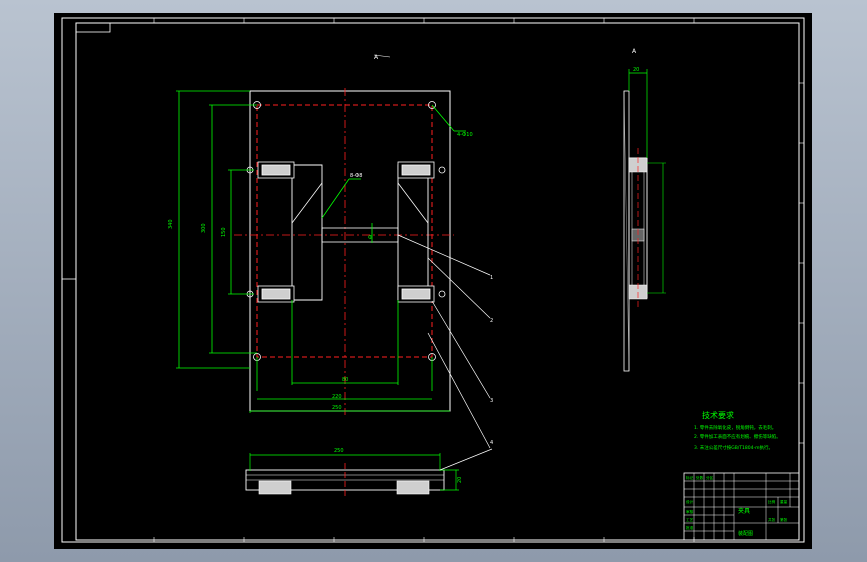 The width and height of the screenshot is (867, 562). I want to click on dim-bottom-outer: 250, so click(337, 408).